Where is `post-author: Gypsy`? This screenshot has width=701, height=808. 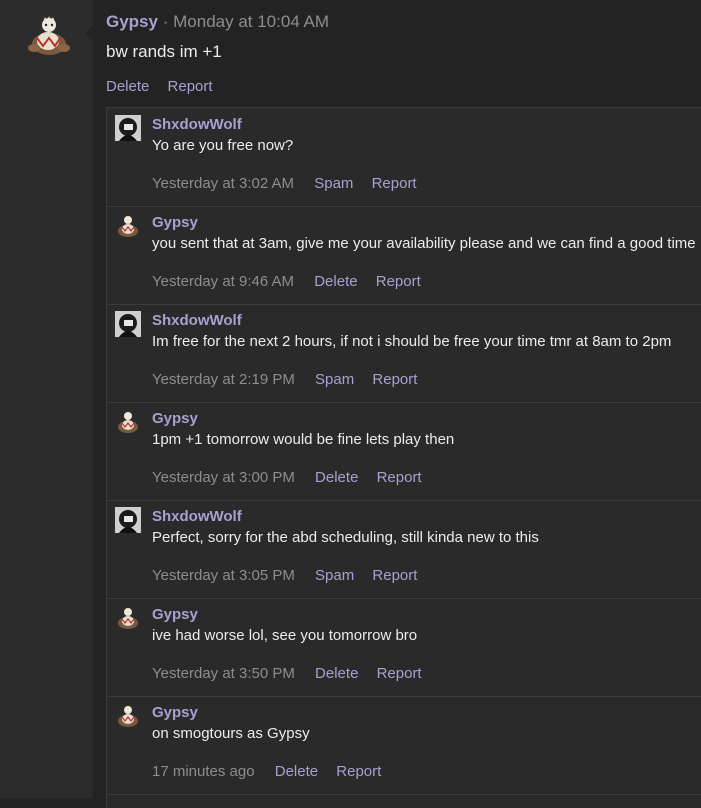 post-author: Gypsy is located at coordinates (132, 21).